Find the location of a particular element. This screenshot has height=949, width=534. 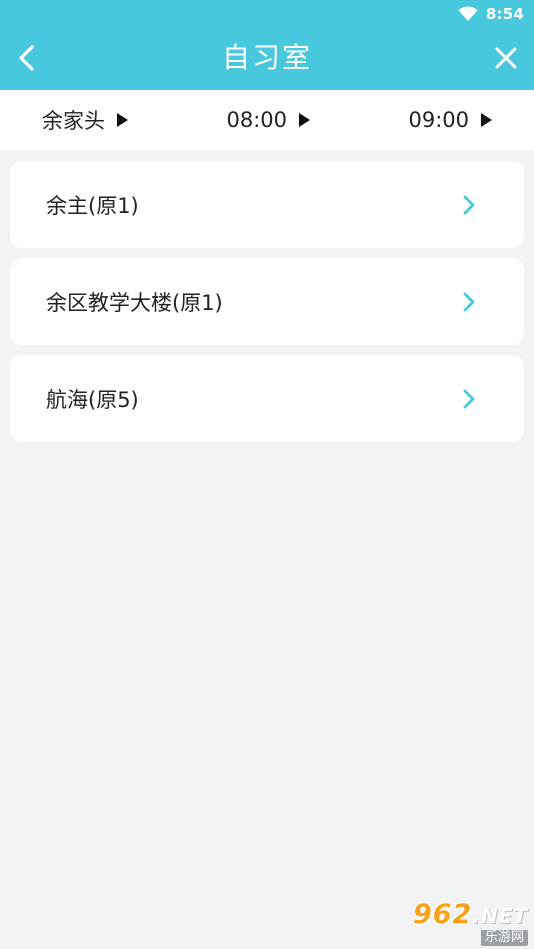

watermark-net: .NET is located at coordinates (500, 916).